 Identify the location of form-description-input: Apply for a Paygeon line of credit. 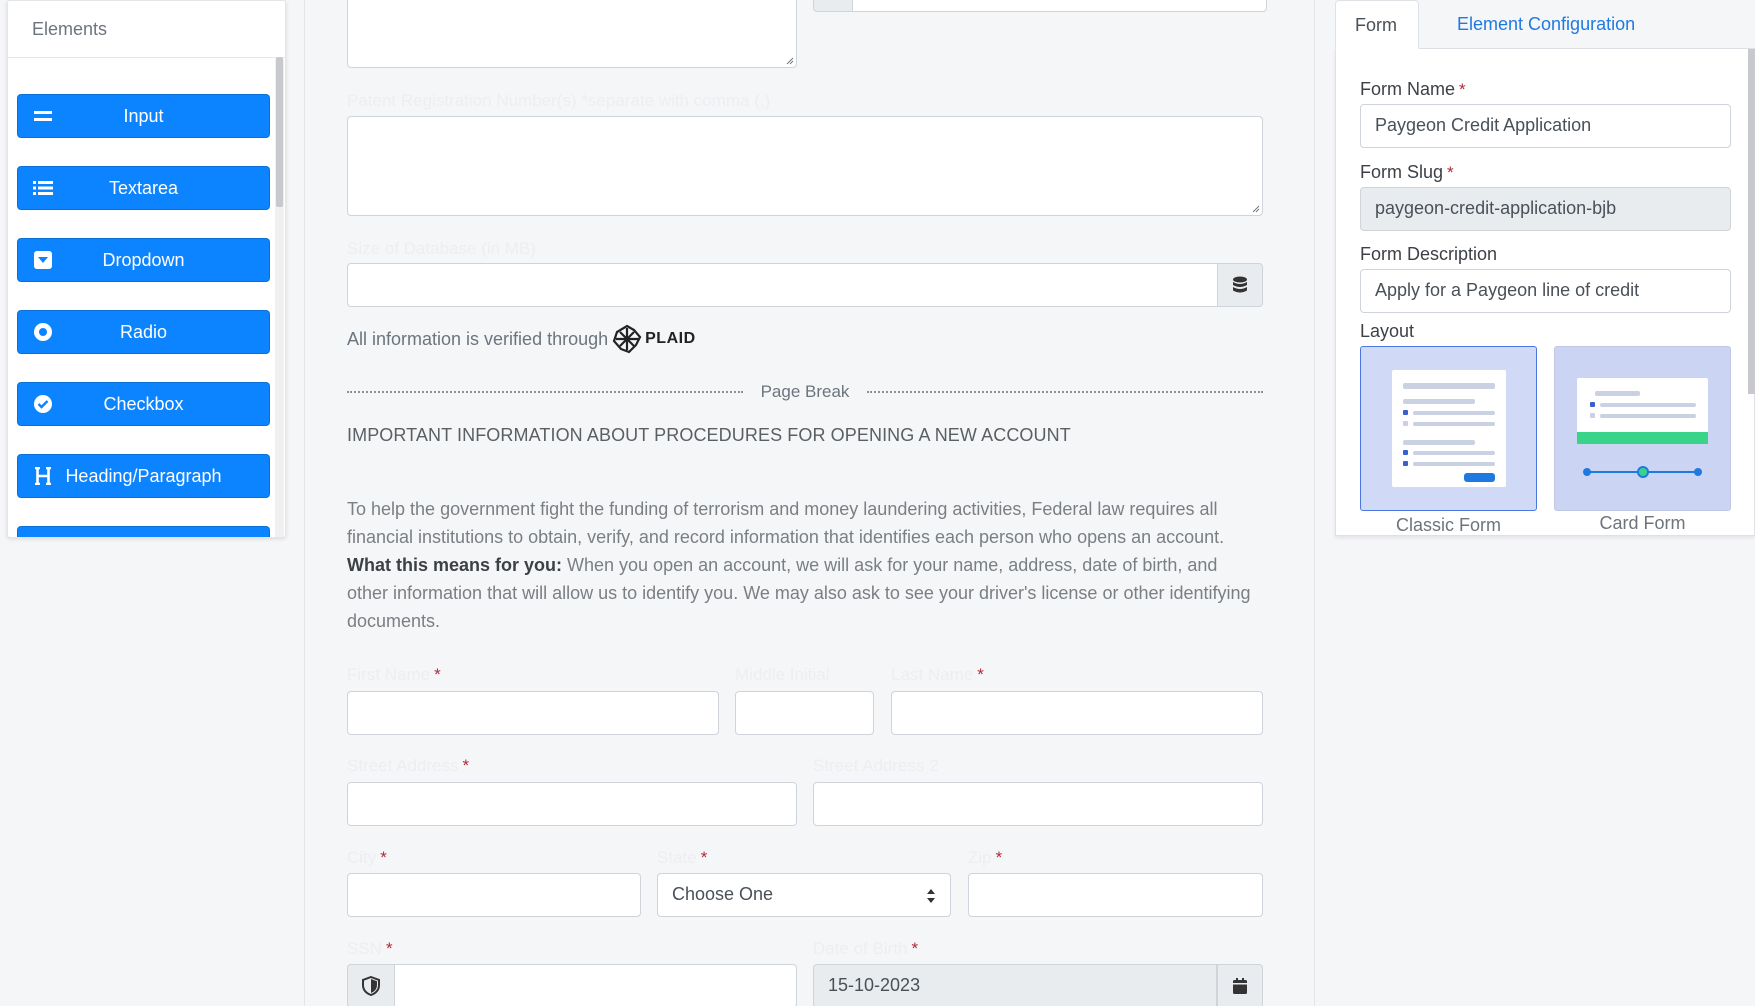
(1545, 291).